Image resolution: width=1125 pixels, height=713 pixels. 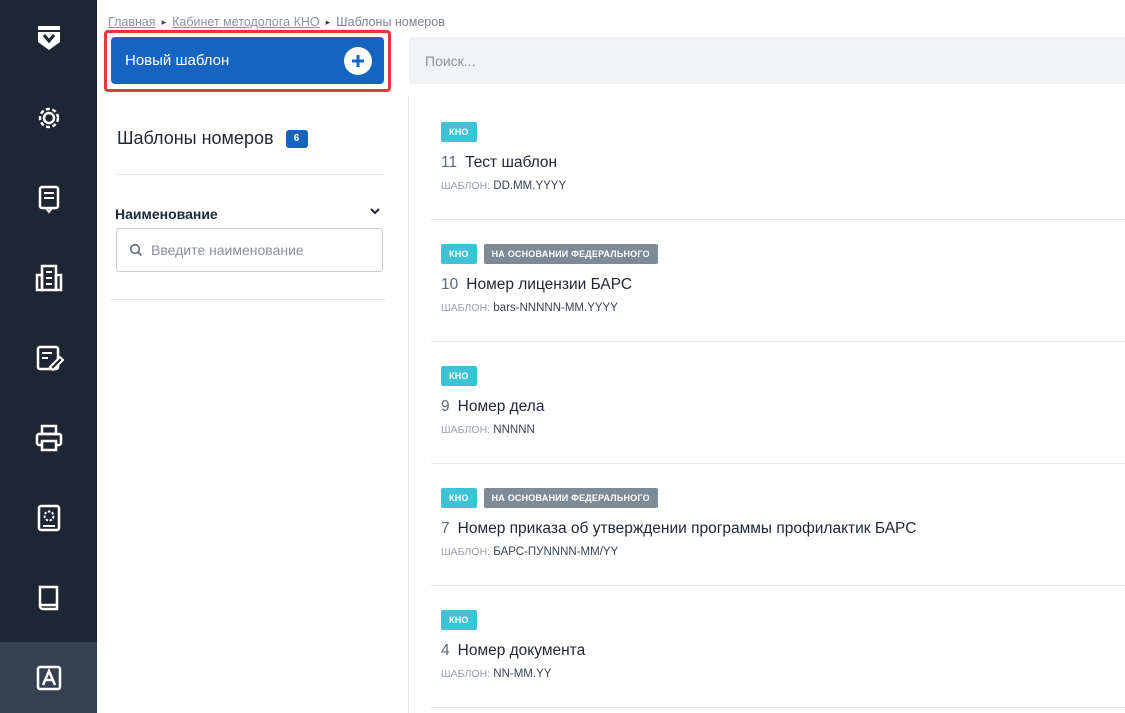 I want to click on name-filter-field, so click(x=249, y=250).